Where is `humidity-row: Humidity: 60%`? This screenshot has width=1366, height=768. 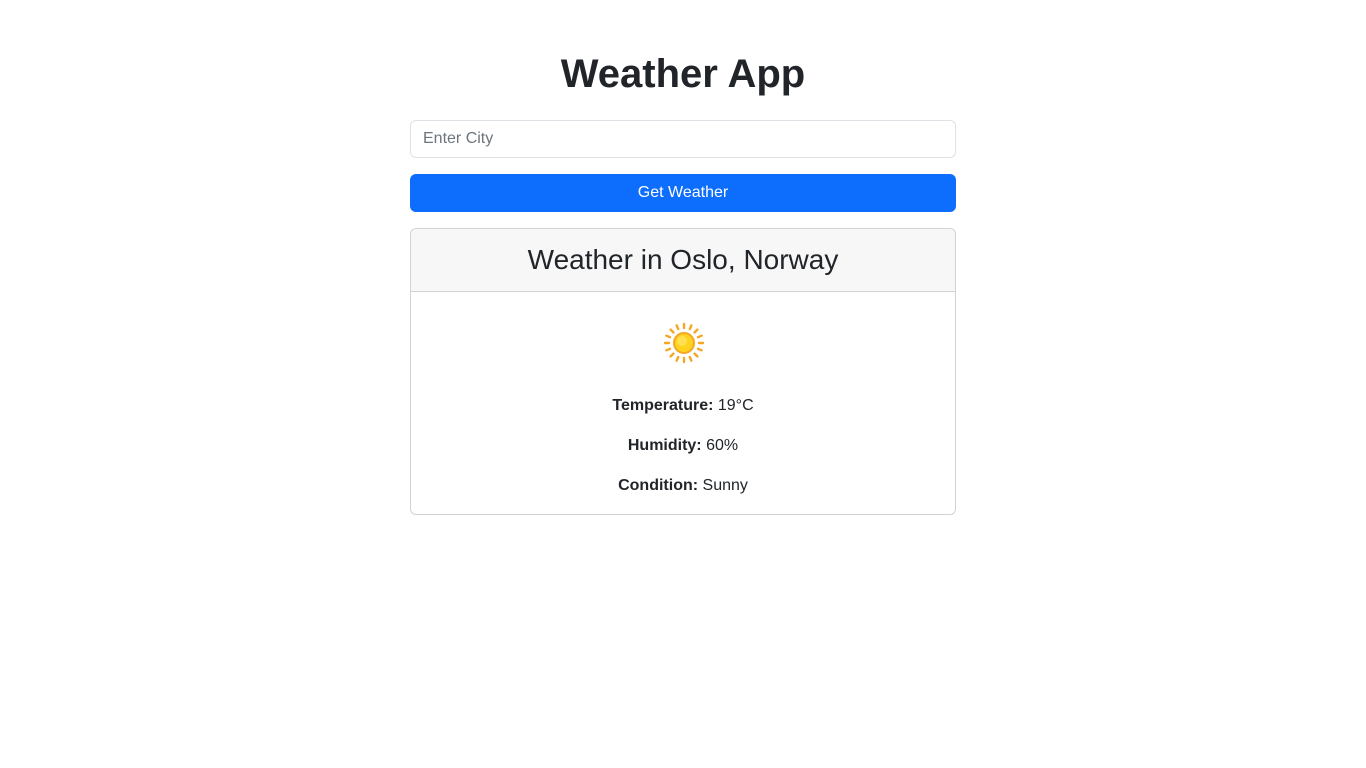
humidity-row: Humidity: 60% is located at coordinates (683, 446).